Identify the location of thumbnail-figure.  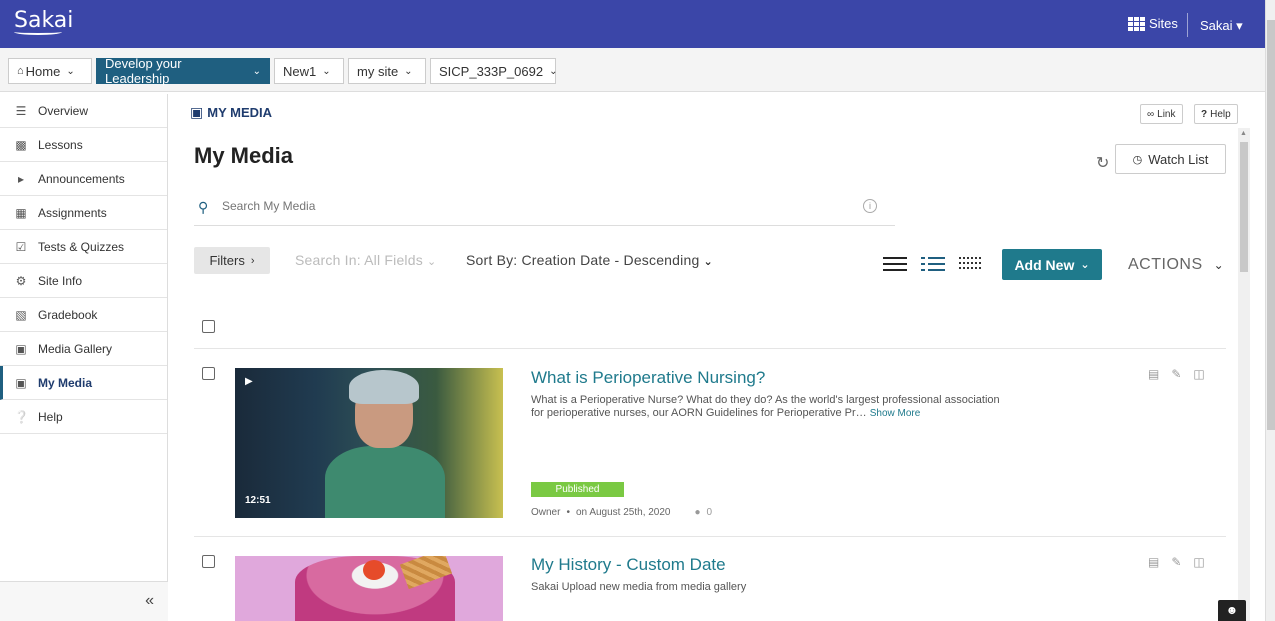
(385, 443).